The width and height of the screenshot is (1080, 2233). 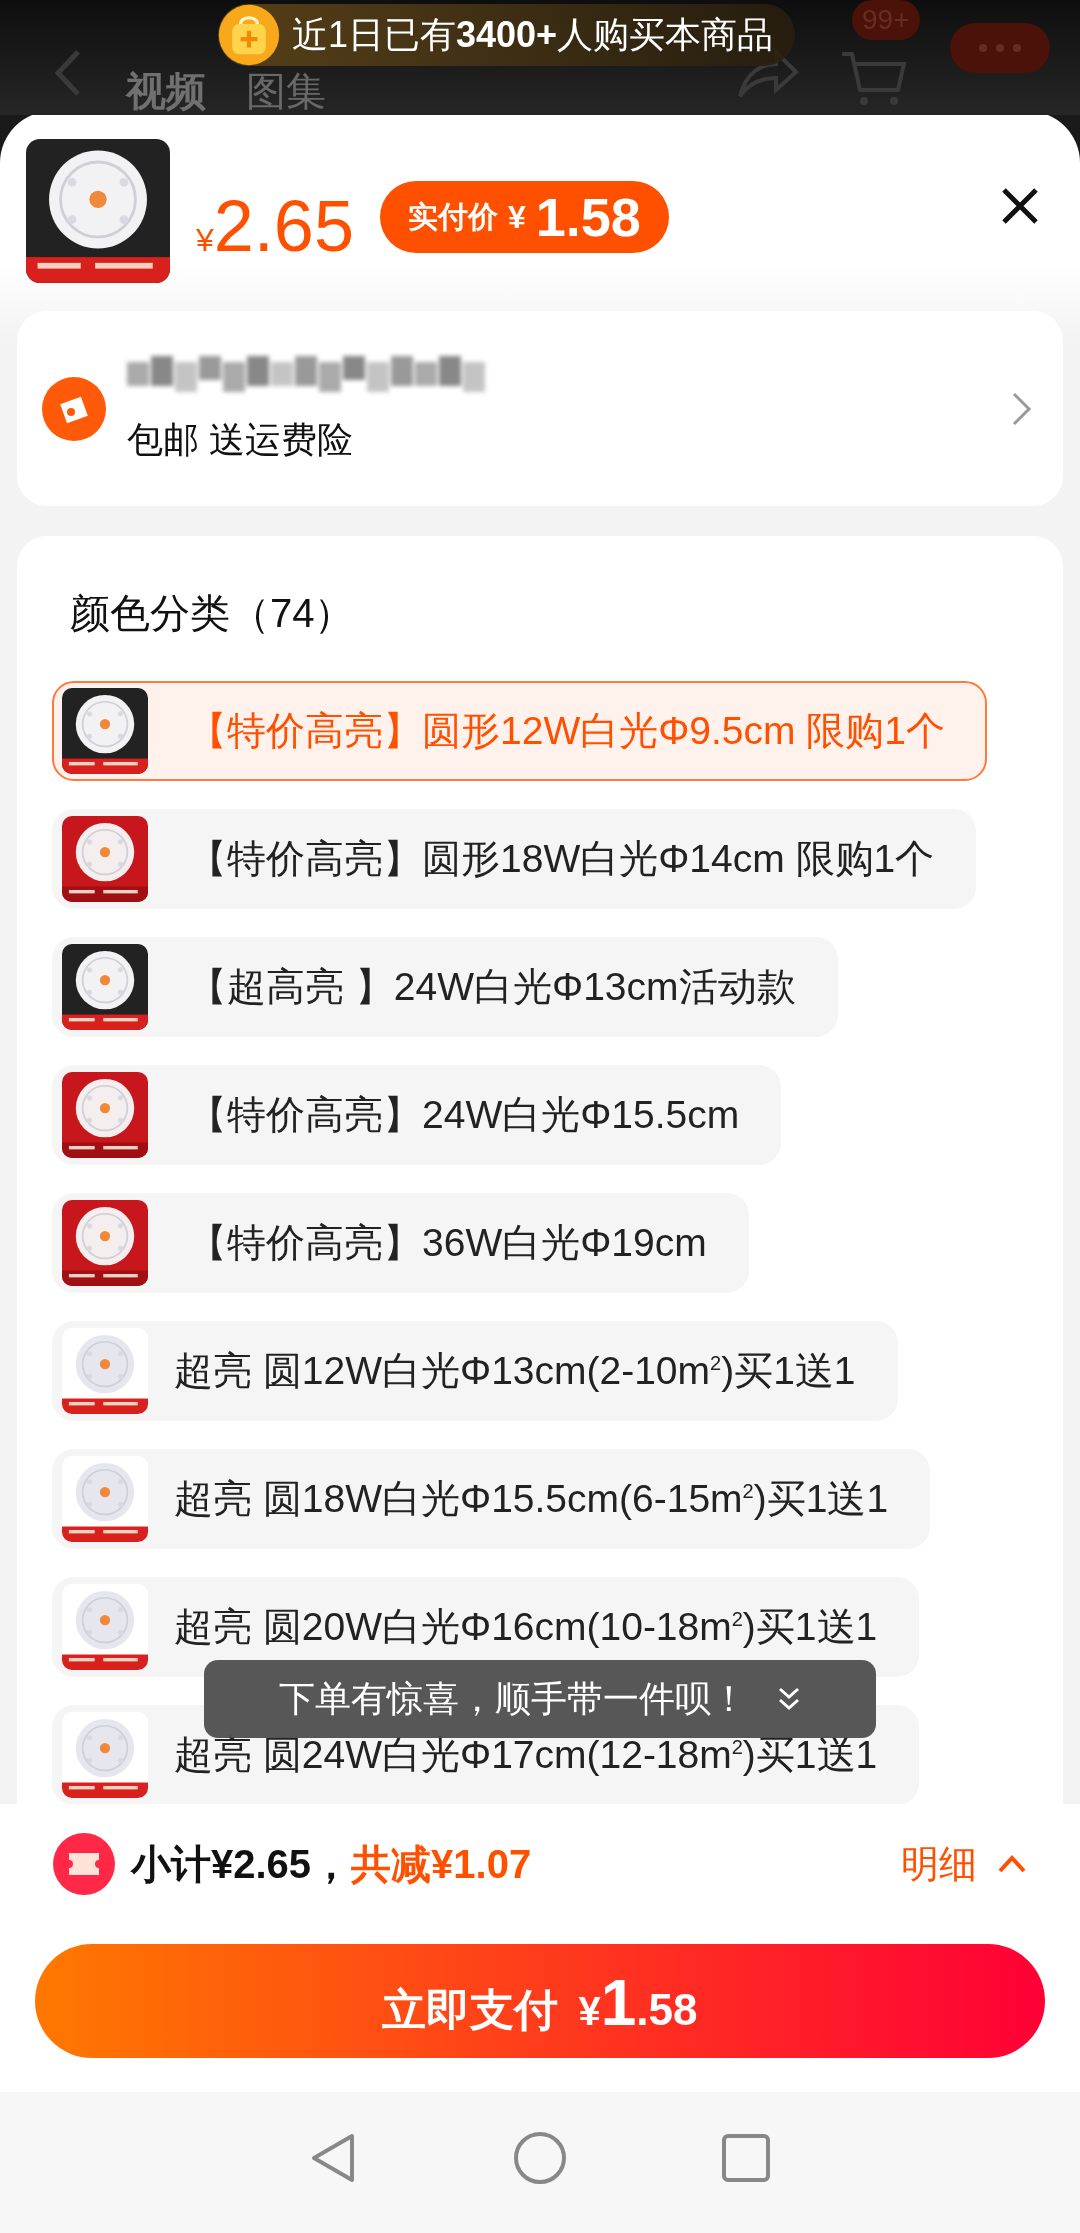 What do you see at coordinates (275, 226) in the screenshot?
I see `price: ¥2.65` at bounding box center [275, 226].